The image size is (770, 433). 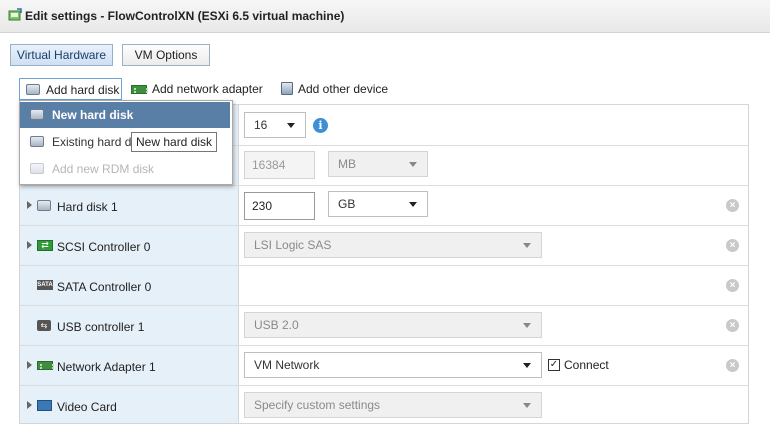 I want to click on table-row-scsi: ⇄ SCSI Controller 0 LSI Logic SAS ×, so click(x=384, y=245).